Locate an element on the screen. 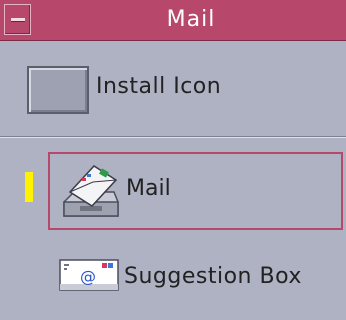 The width and height of the screenshot is (346, 320). minimize-bar-icon is located at coordinates (18, 20).